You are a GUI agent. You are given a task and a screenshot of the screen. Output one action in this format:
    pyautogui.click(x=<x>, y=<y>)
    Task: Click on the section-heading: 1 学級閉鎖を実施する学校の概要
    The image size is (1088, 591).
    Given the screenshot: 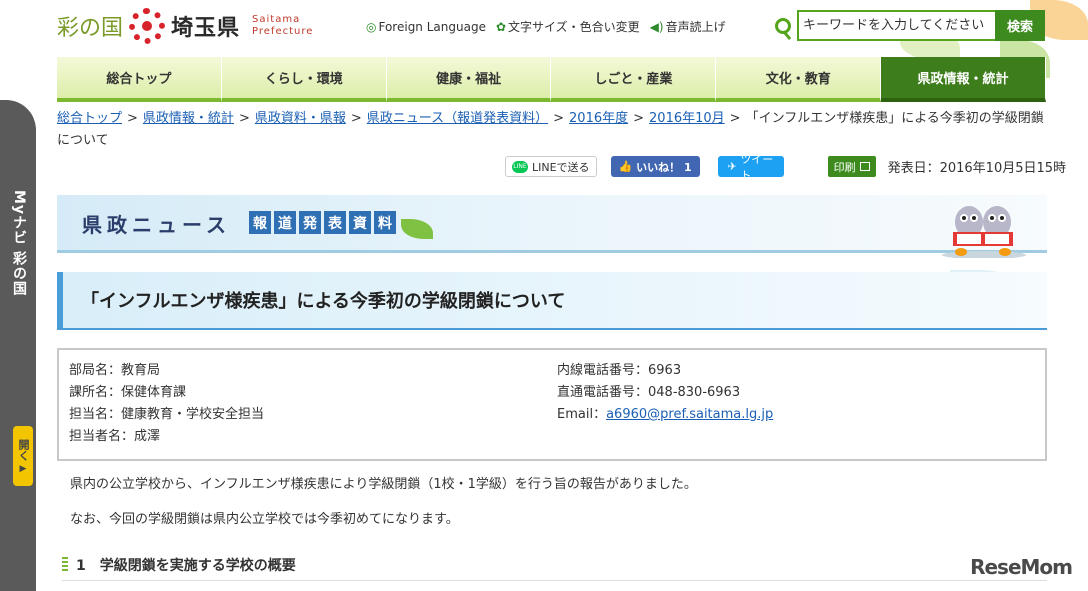 What is the action you would take?
    pyautogui.click(x=554, y=565)
    